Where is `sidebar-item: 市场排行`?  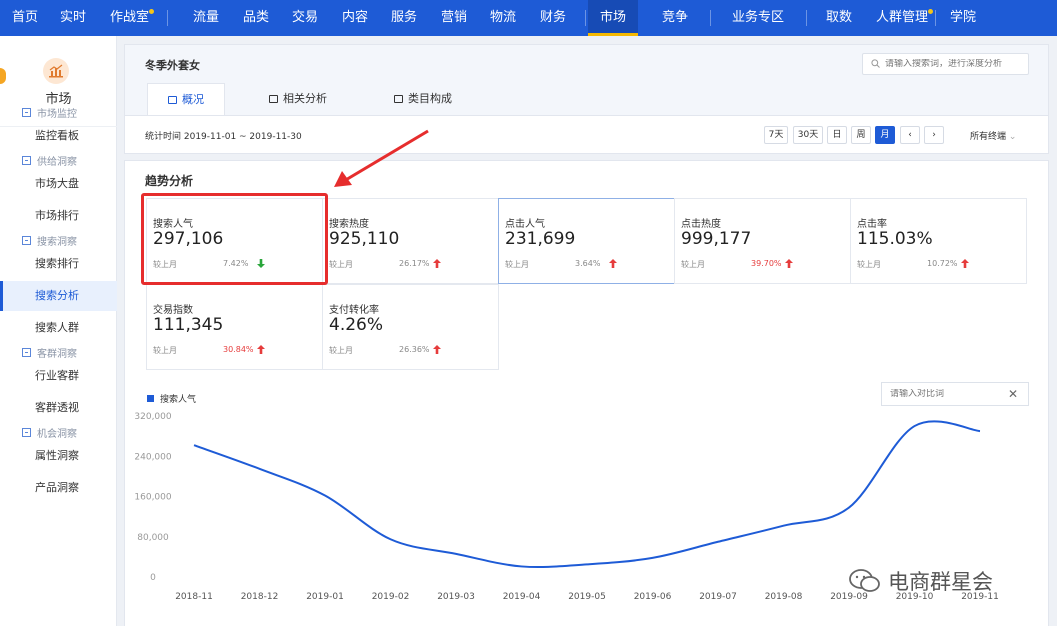 sidebar-item: 市场排行 is located at coordinates (58, 216).